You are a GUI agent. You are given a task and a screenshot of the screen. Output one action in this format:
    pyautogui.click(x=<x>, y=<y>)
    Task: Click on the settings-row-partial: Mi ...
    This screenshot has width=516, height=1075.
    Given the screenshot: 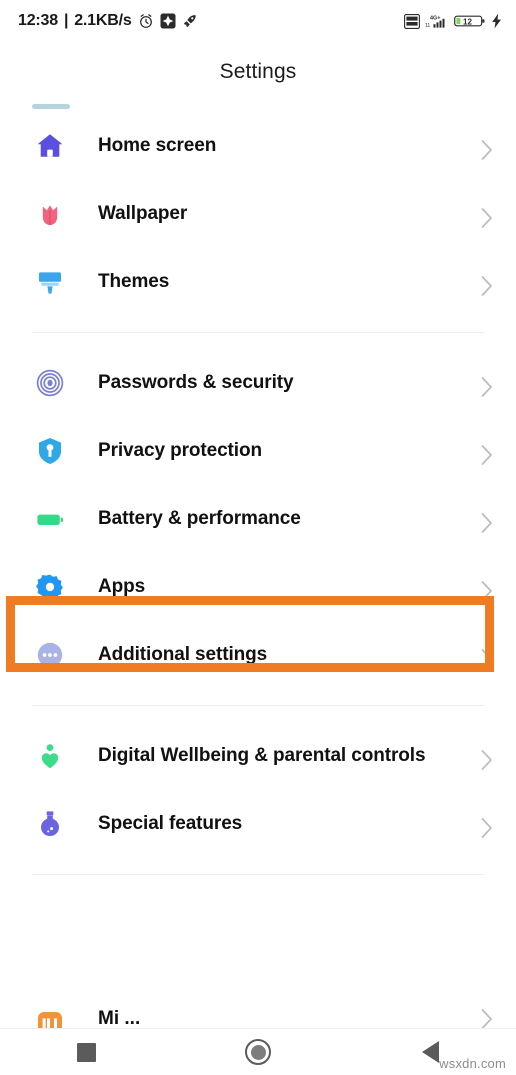 What is the action you would take?
    pyautogui.click(x=258, y=1019)
    